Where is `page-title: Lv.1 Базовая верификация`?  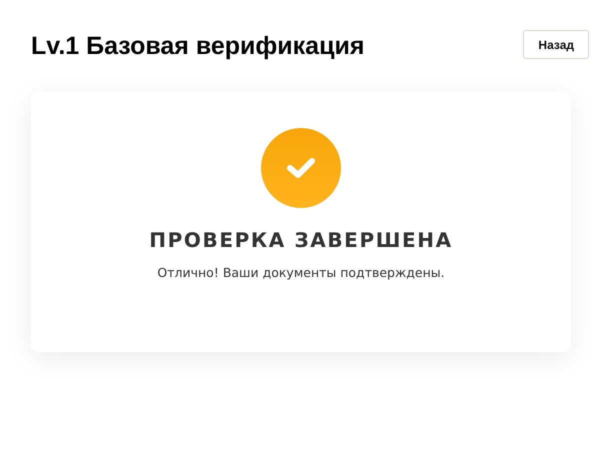 page-title: Lv.1 Базовая верификация is located at coordinates (197, 46).